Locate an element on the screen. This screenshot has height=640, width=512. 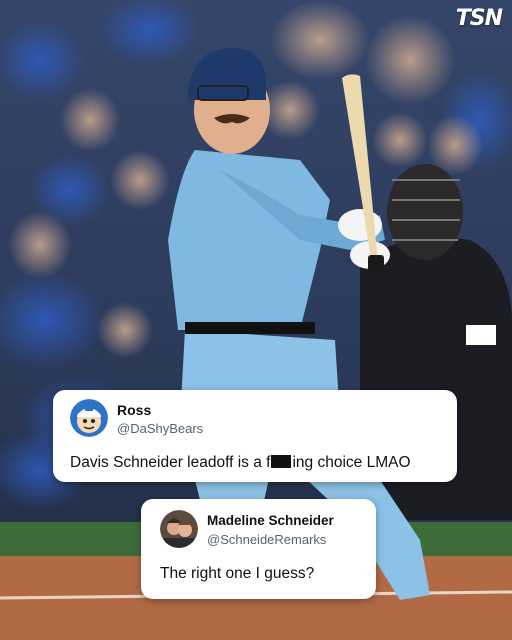
tweet-handle: @SchneideRemarks is located at coordinates (266, 539).